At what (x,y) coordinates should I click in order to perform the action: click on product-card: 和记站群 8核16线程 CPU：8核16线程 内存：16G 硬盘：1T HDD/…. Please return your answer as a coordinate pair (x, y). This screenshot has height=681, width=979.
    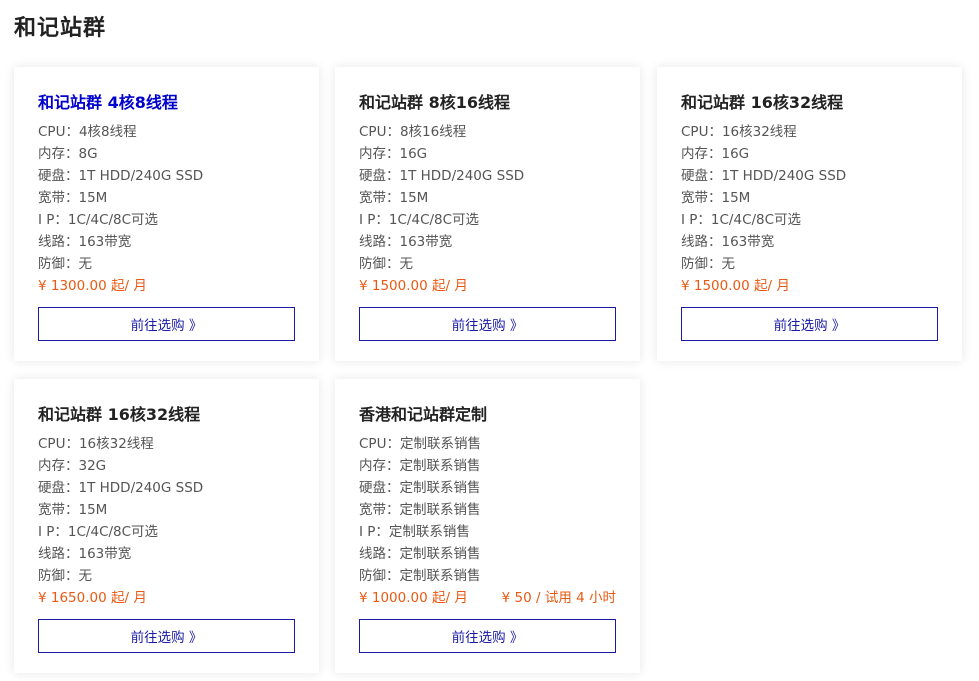
    Looking at the image, I should click on (487, 214).